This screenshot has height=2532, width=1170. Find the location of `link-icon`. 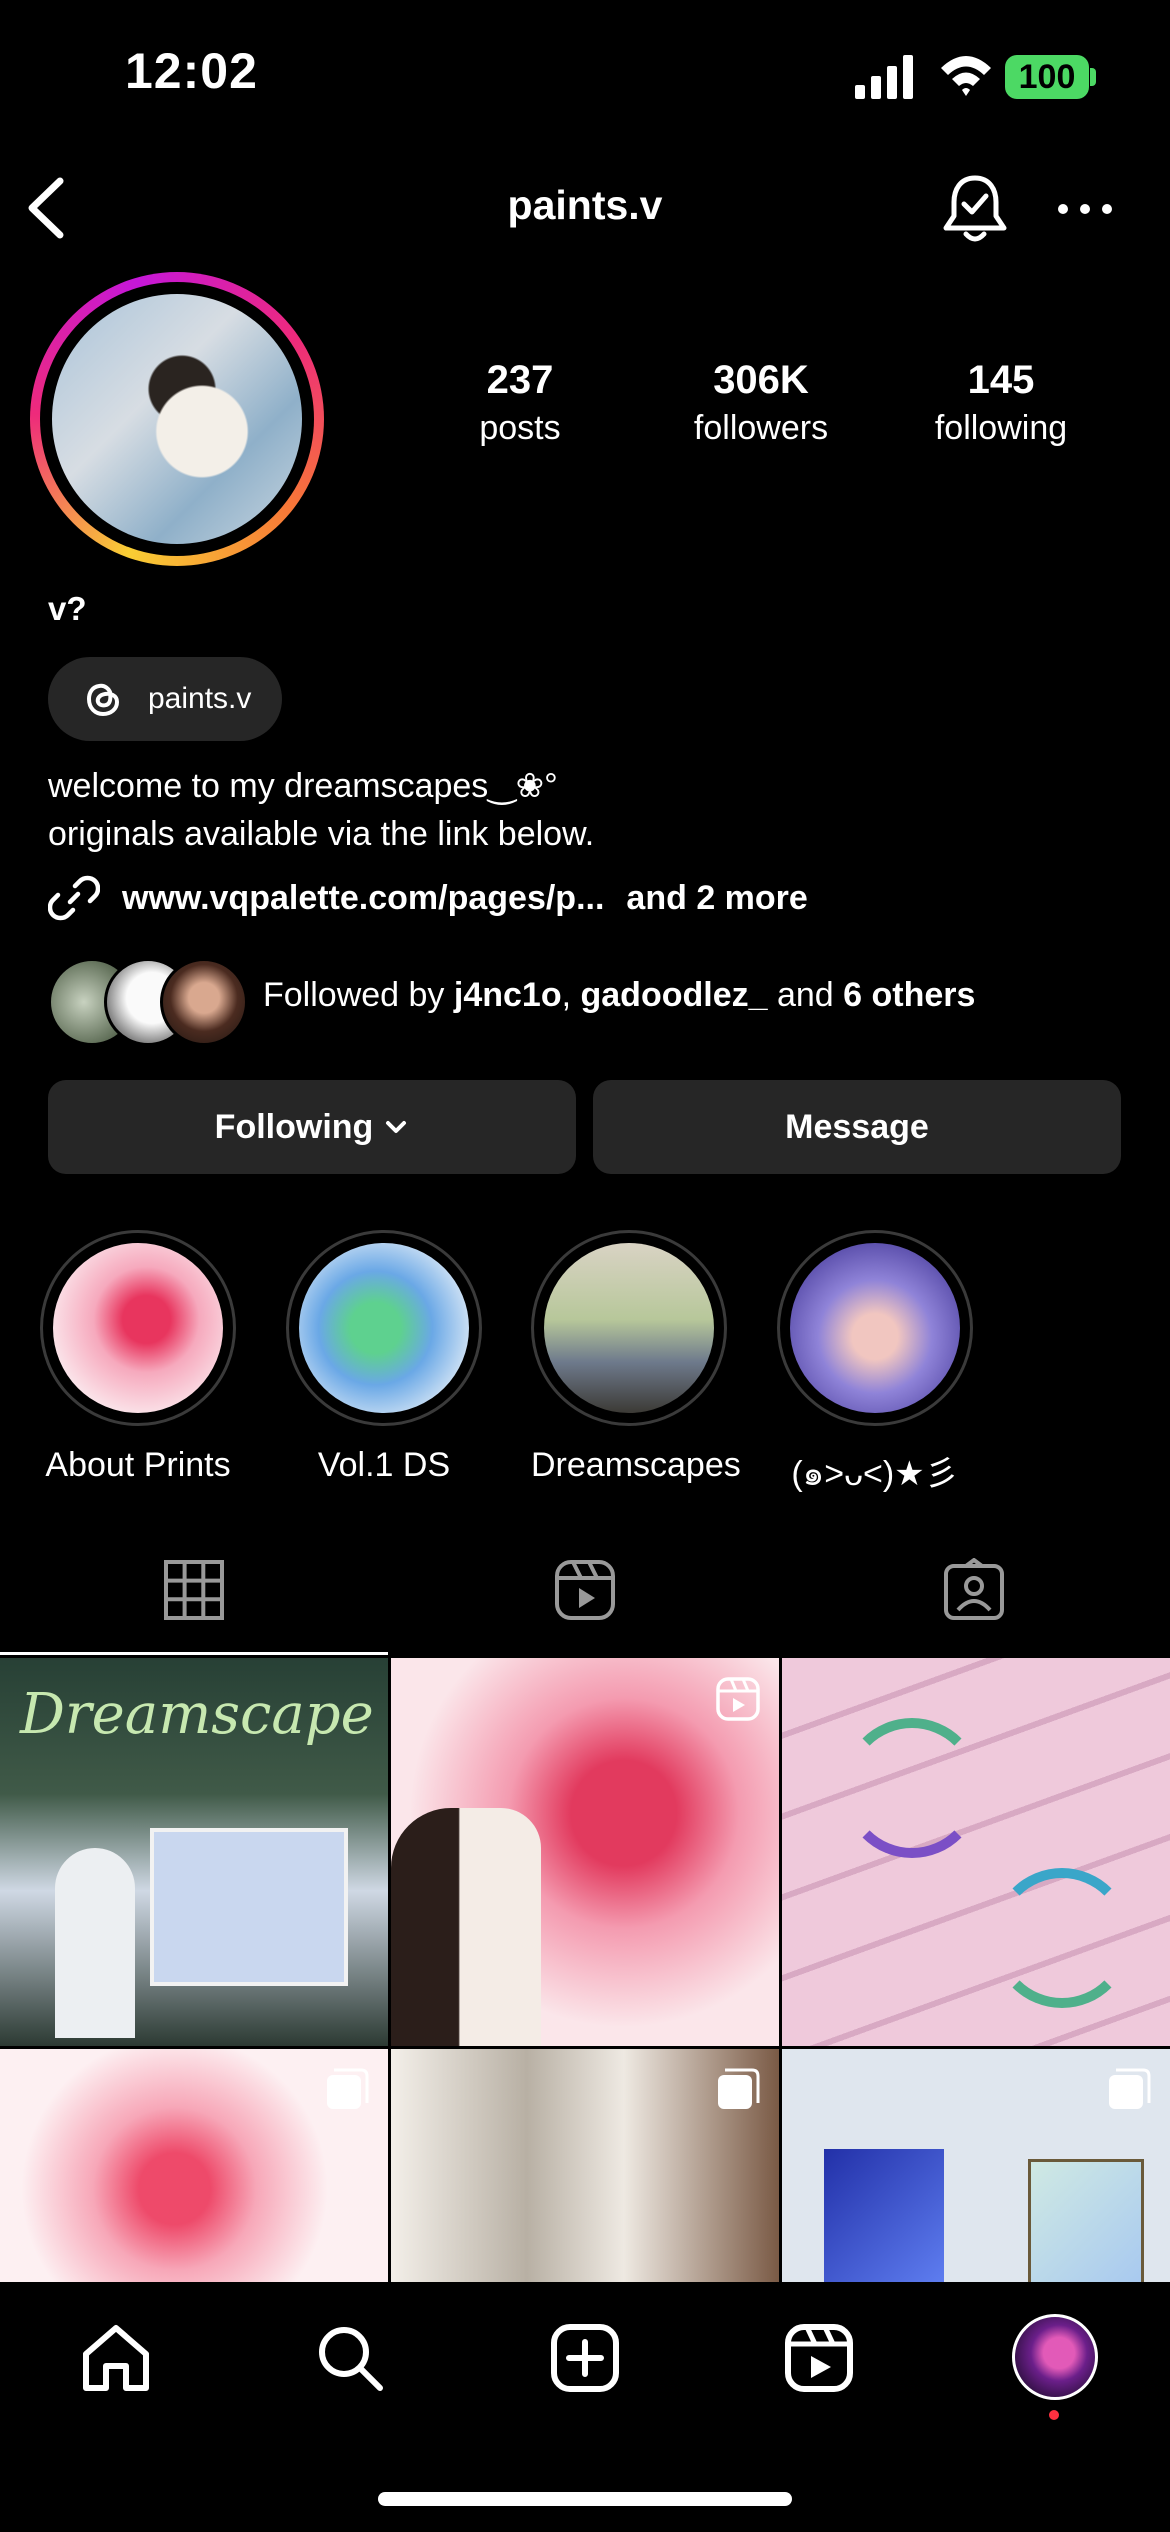

link-icon is located at coordinates (74, 898).